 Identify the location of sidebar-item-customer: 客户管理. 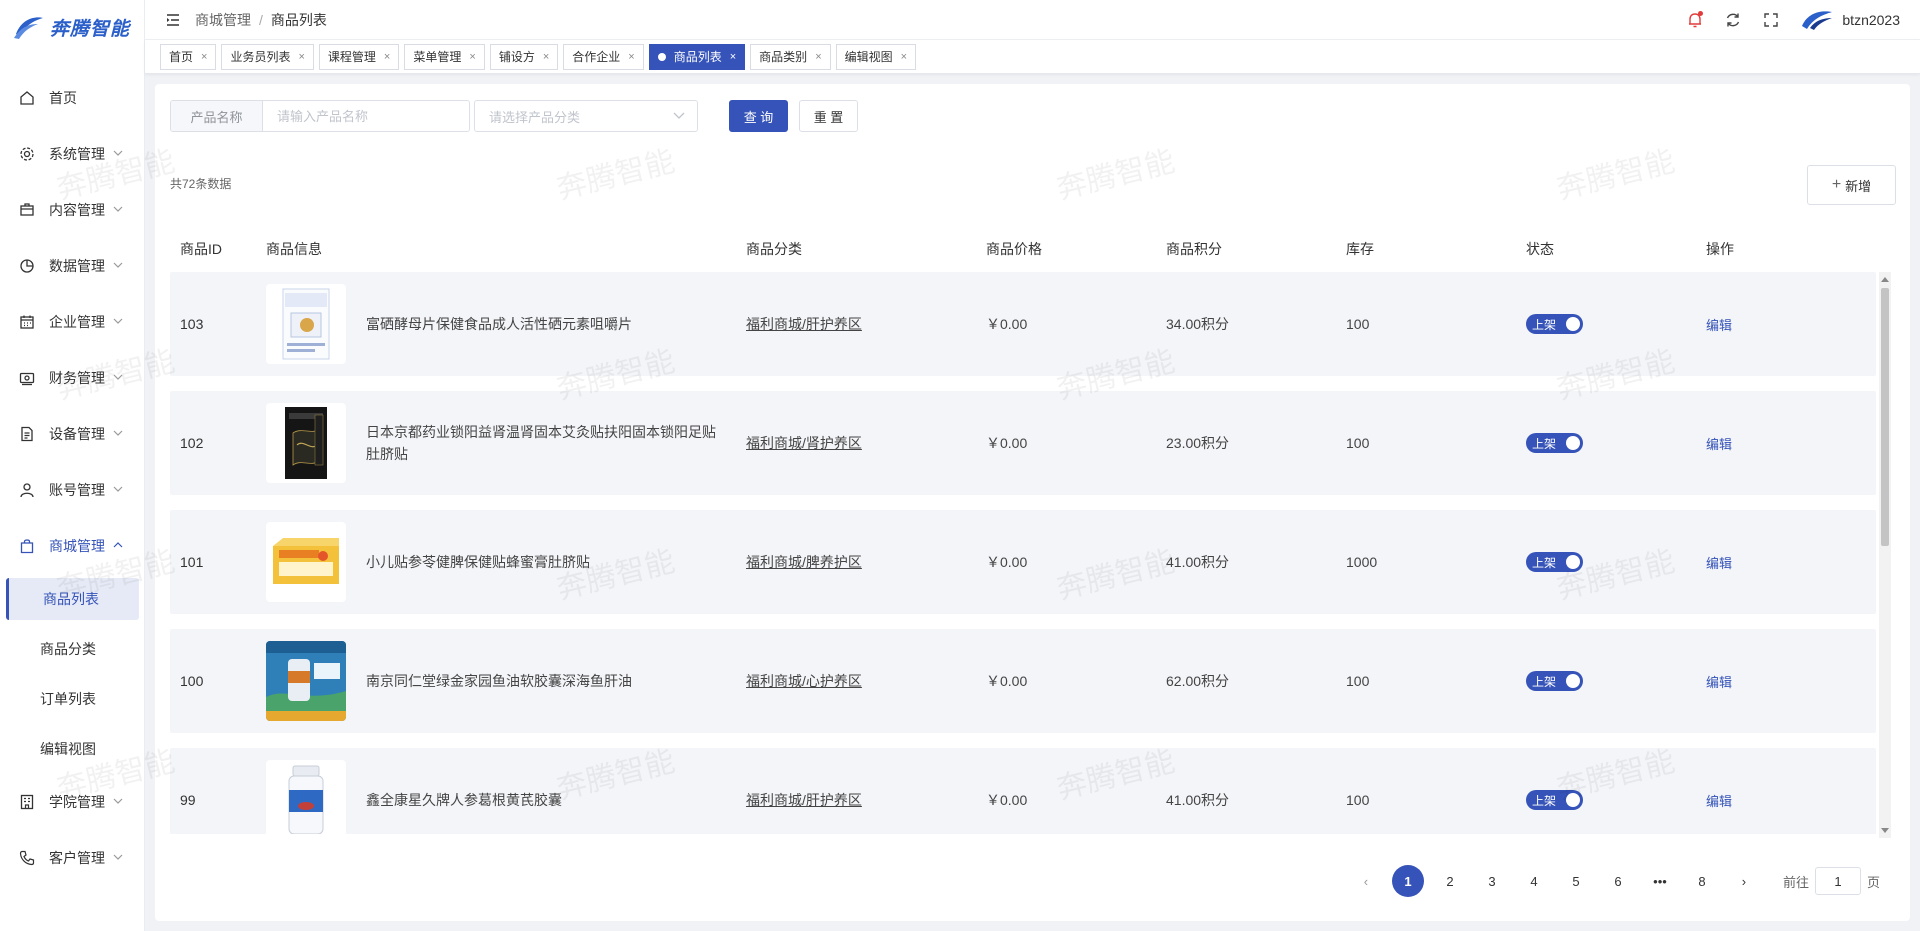
(72, 858).